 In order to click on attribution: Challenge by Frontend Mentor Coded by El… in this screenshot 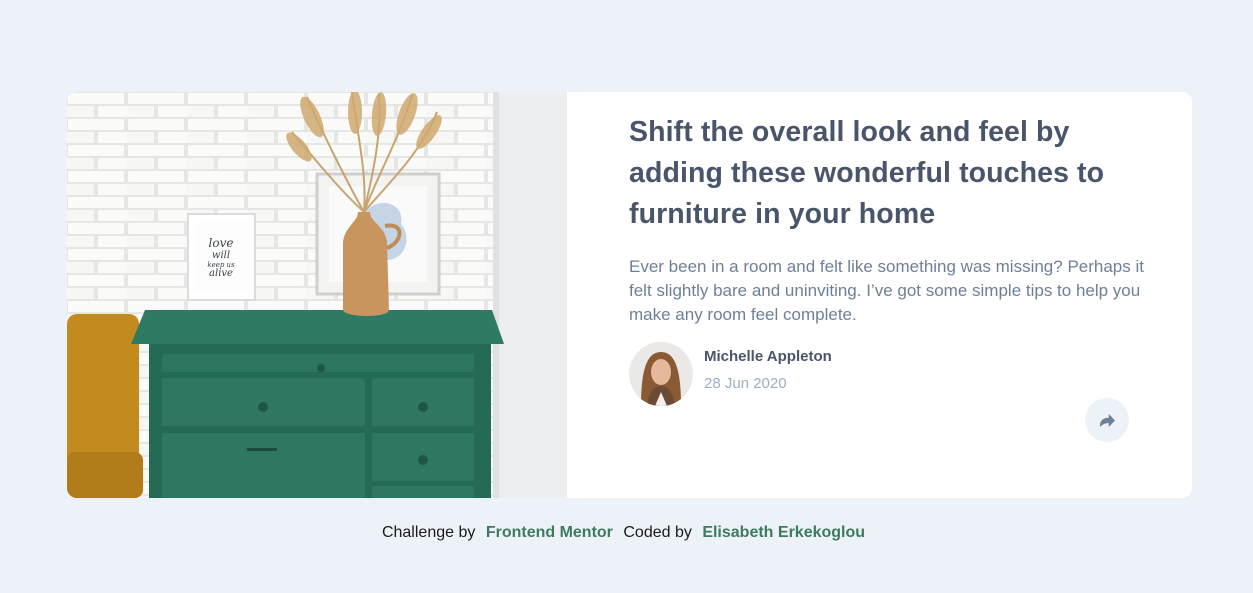, I will do `click(626, 533)`.